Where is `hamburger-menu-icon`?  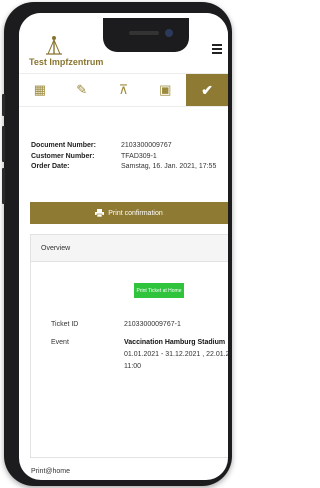
hamburger-menu-icon is located at coordinates (217, 50).